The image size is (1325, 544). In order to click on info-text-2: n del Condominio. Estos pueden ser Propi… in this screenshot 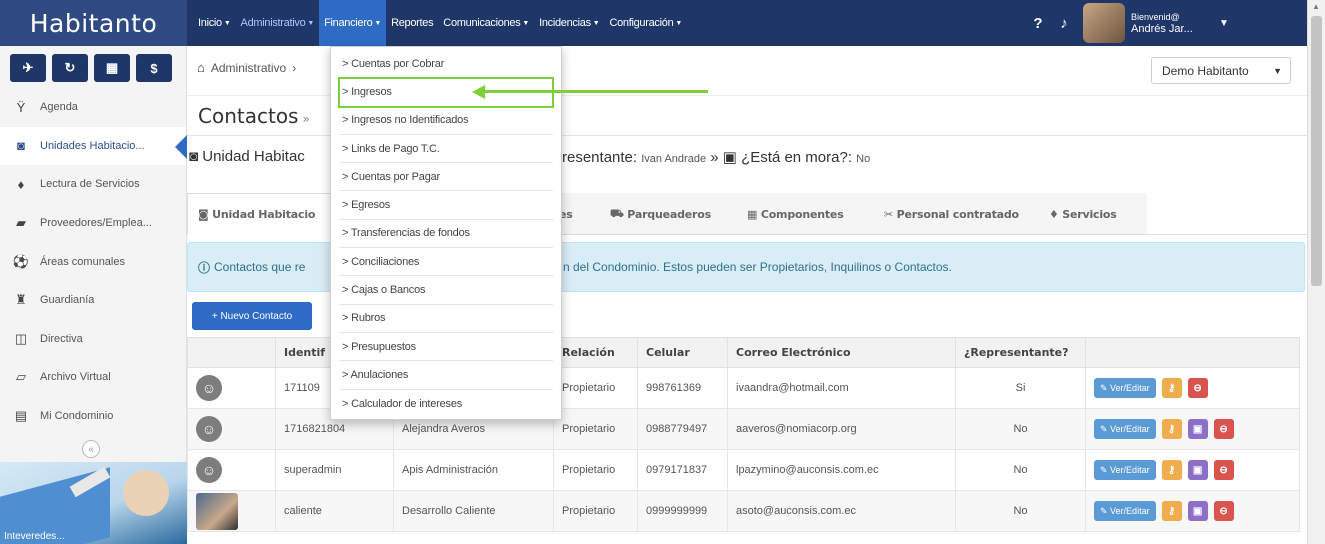, I will do `click(757, 267)`.